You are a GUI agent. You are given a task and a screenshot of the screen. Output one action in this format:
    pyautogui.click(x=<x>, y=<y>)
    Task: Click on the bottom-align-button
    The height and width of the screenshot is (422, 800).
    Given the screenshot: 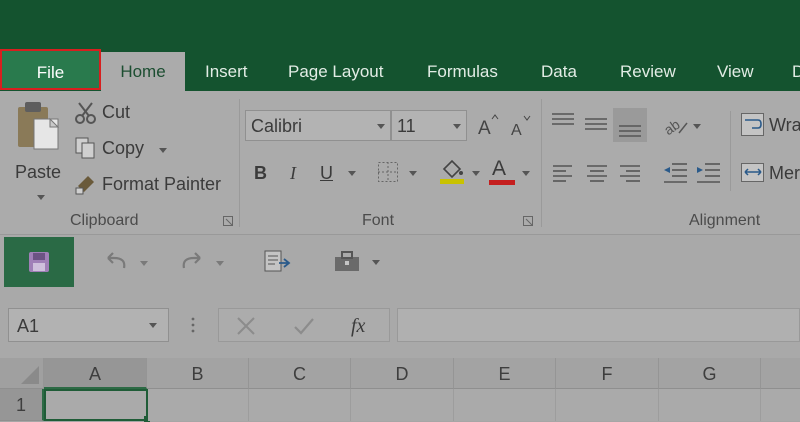 What is the action you would take?
    pyautogui.click(x=630, y=125)
    